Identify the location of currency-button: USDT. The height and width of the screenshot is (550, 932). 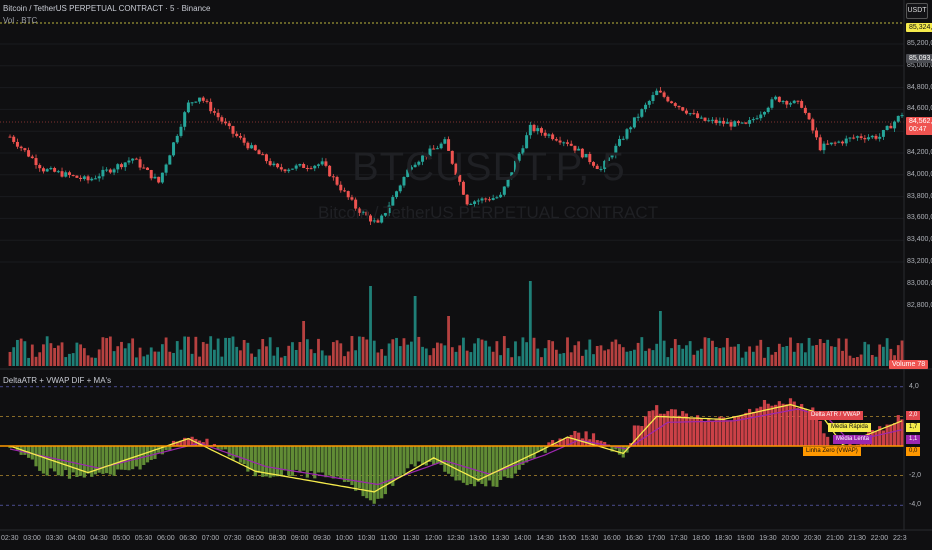
(917, 11).